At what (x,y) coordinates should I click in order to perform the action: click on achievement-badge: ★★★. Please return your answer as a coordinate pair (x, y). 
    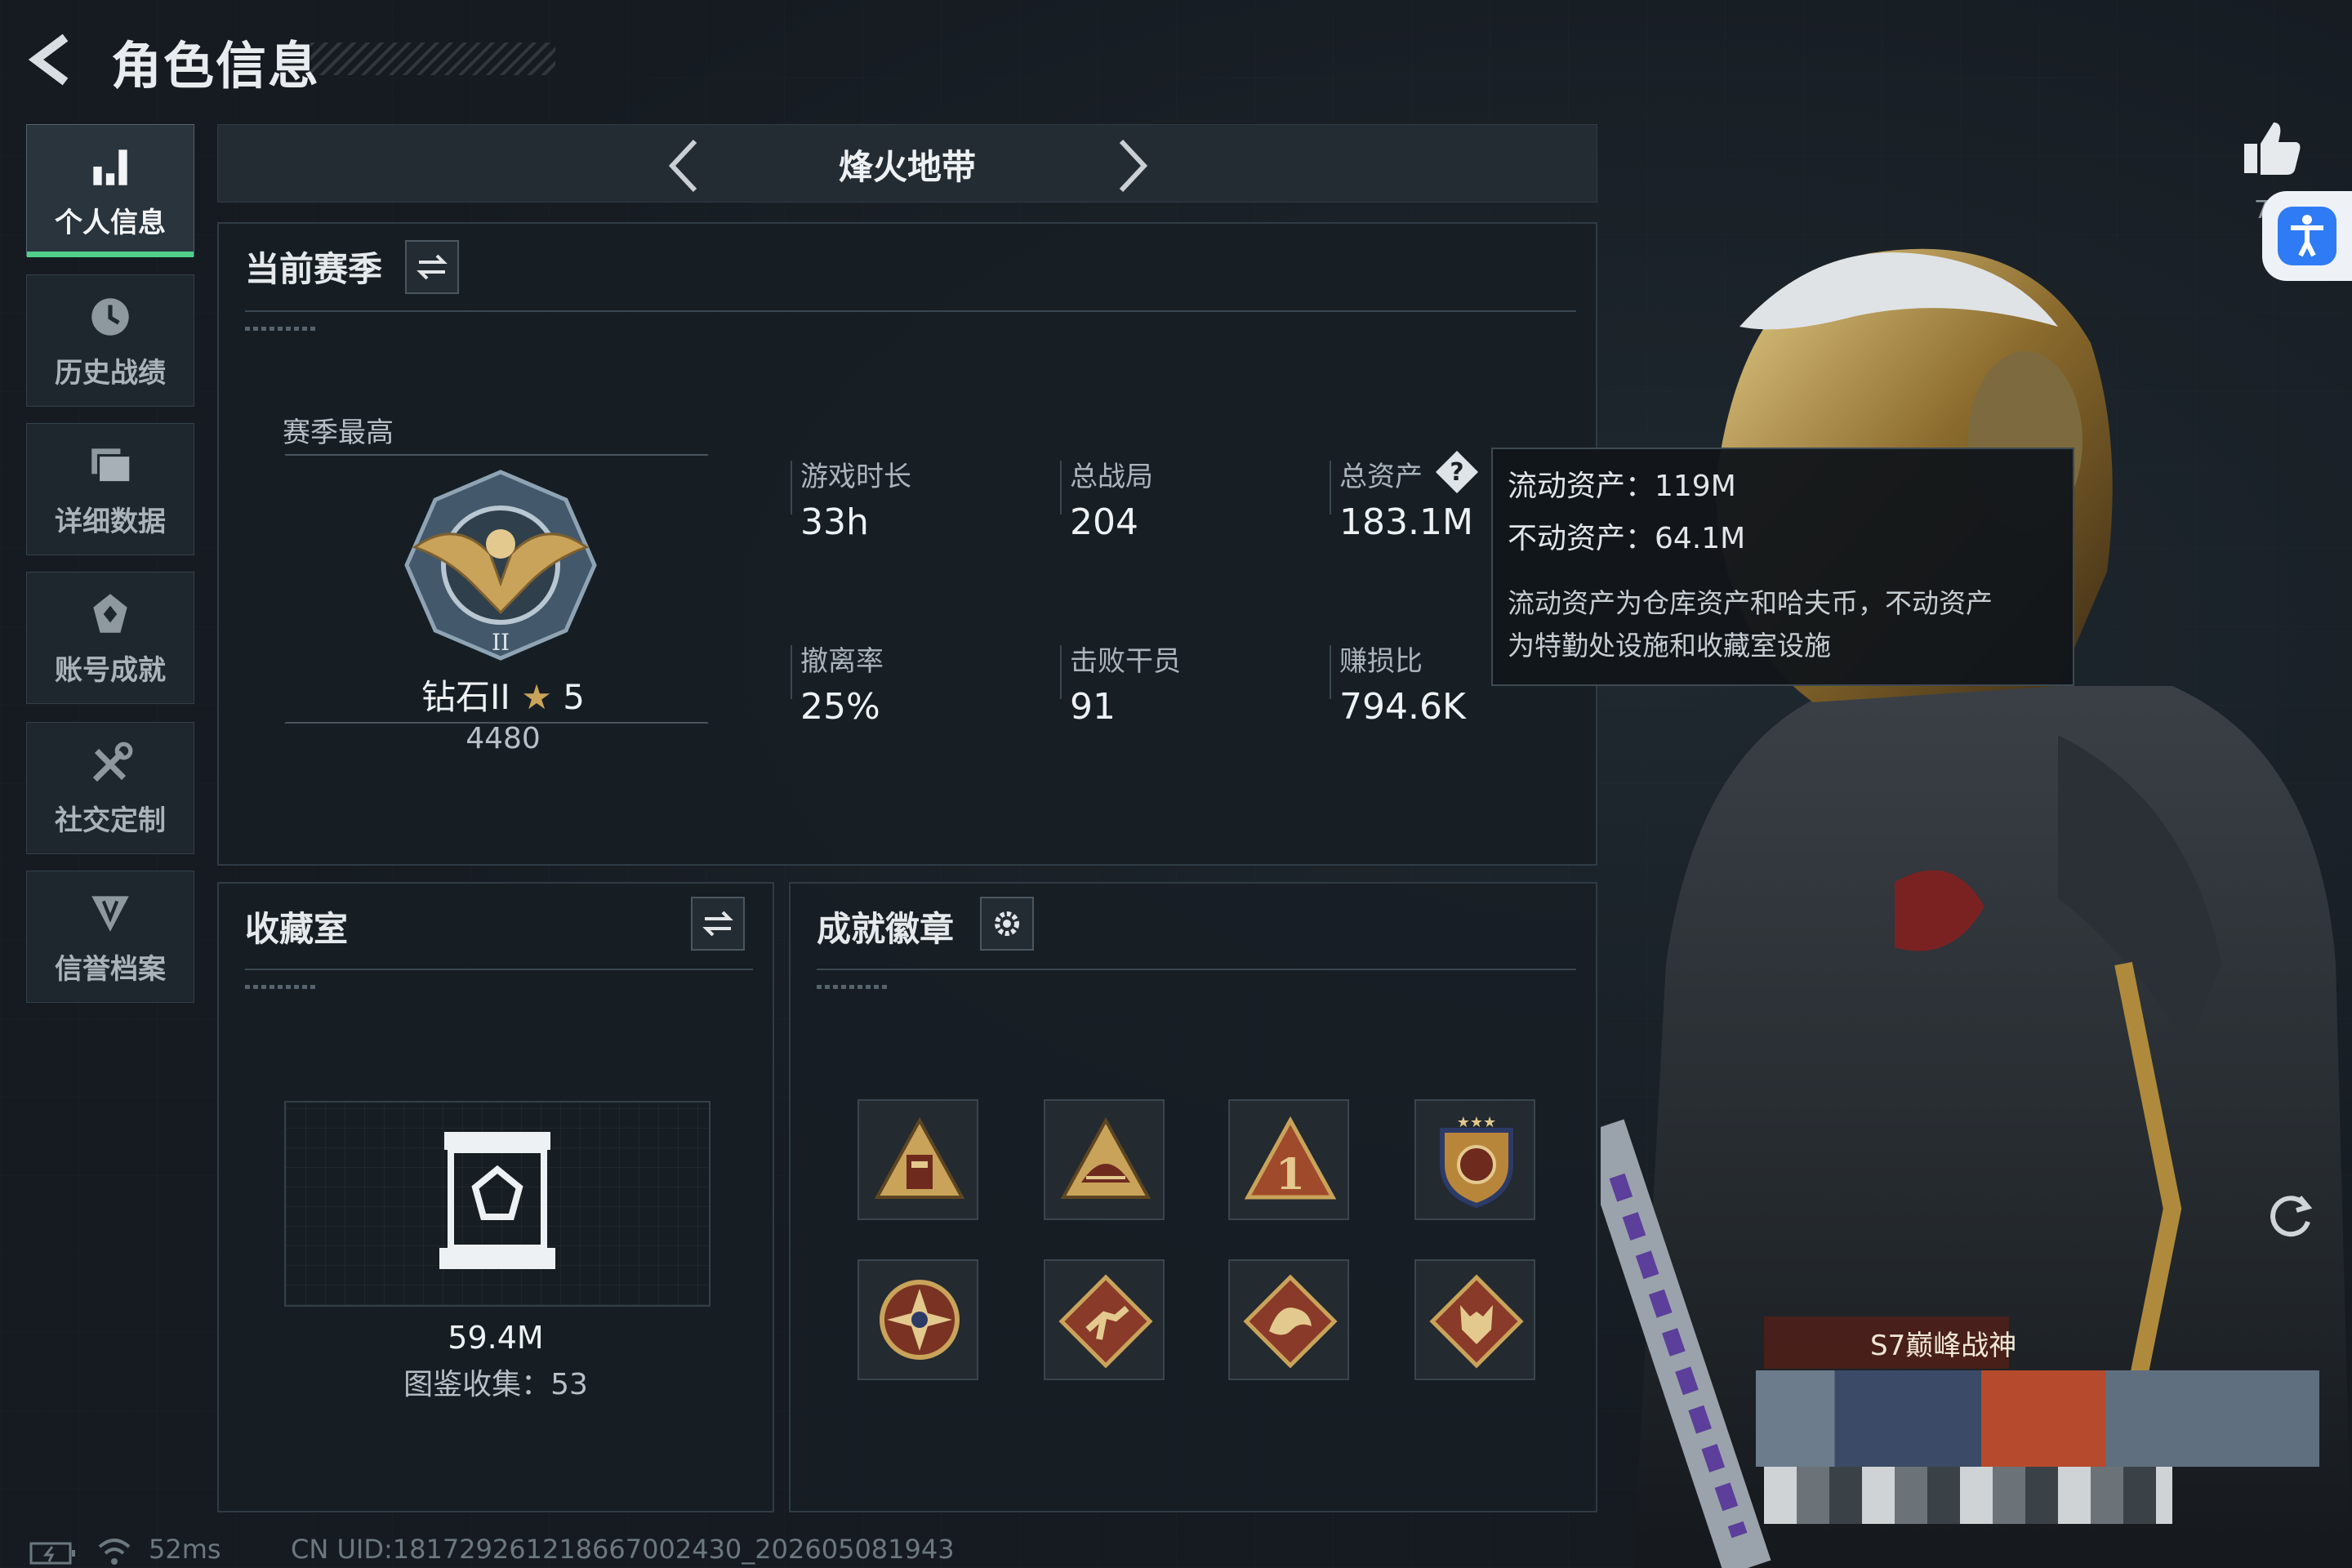
    Looking at the image, I should click on (1474, 1159).